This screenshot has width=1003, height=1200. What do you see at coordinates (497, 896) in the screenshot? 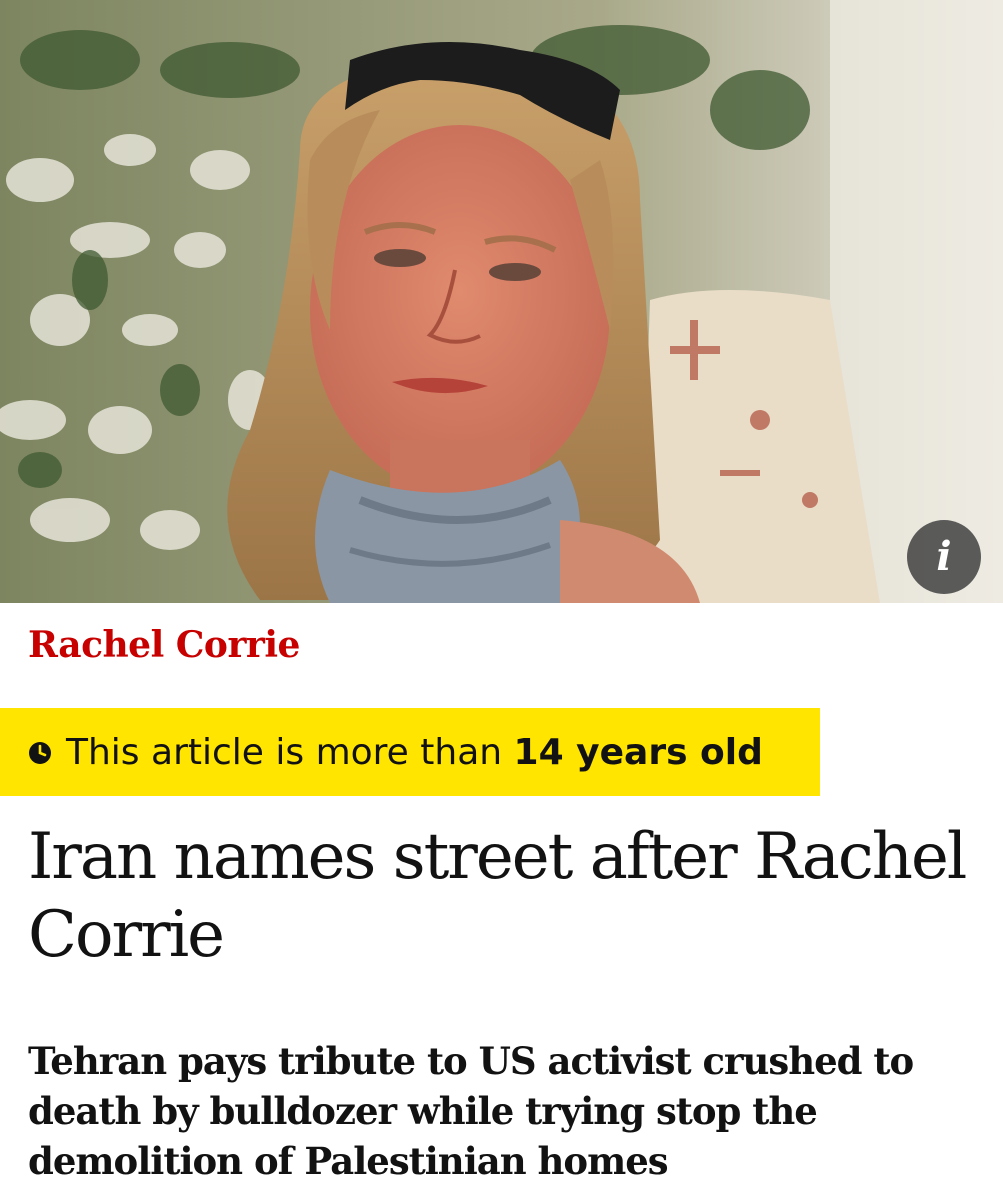
I see `article-headline: Iran names street after Rachel Corrie` at bounding box center [497, 896].